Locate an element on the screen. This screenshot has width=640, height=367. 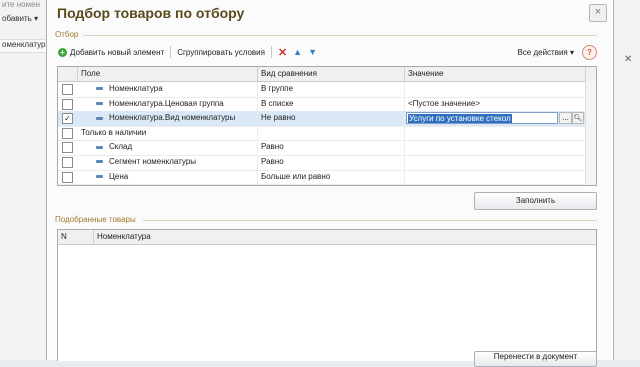
filter-row-comparison: Больше или равно is located at coordinates (331, 176).